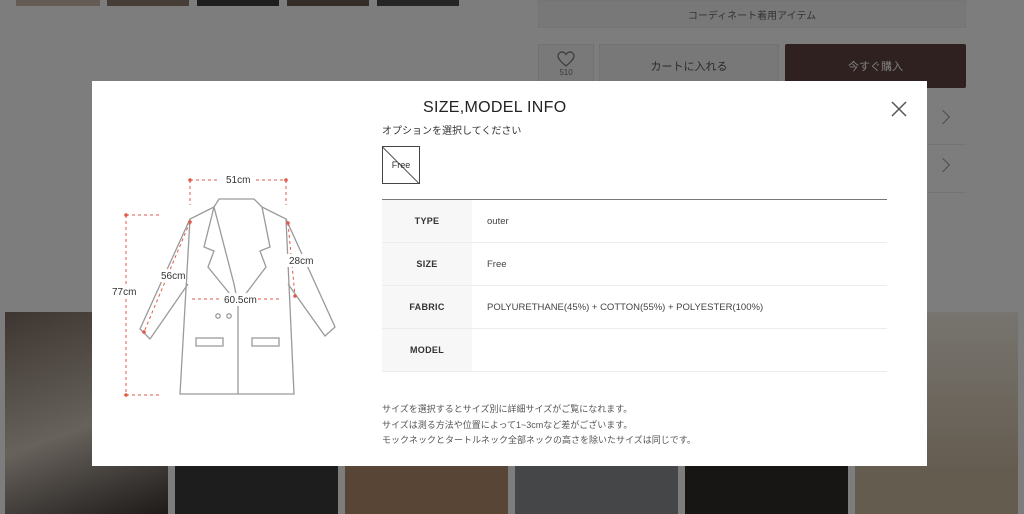 The image size is (1024, 514). I want to click on length-measure: 77cm, so click(124, 292).